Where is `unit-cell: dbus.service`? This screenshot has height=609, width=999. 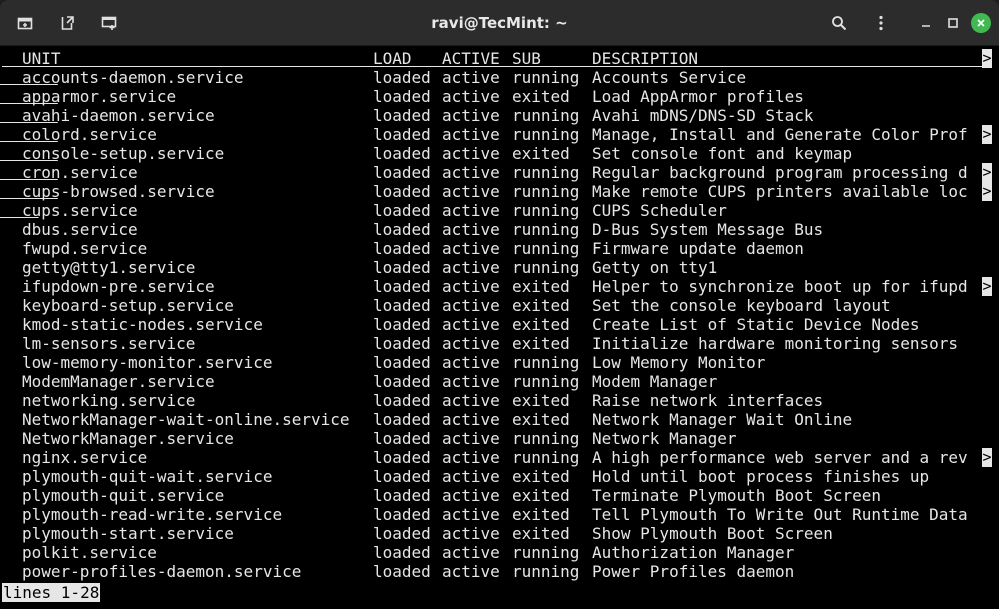
unit-cell: dbus.service is located at coordinates (80, 229).